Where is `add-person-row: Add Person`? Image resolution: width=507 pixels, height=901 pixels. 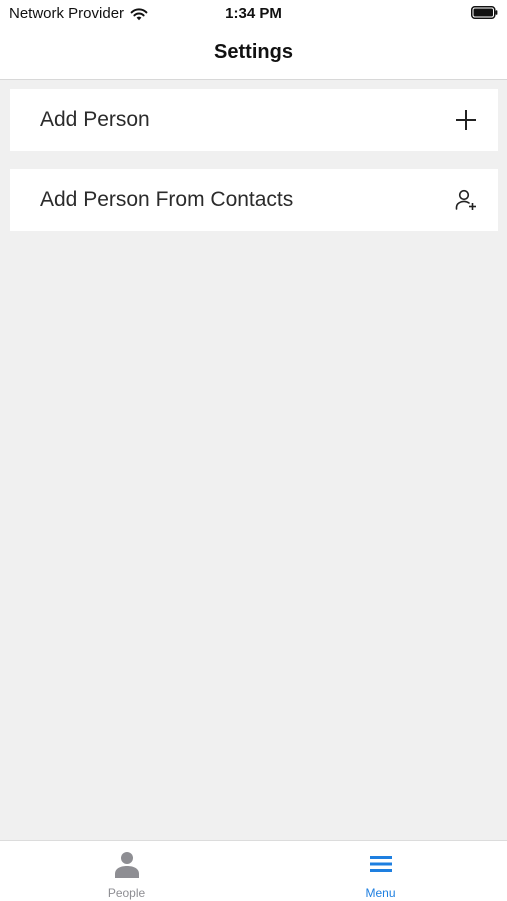 add-person-row: Add Person is located at coordinates (254, 120).